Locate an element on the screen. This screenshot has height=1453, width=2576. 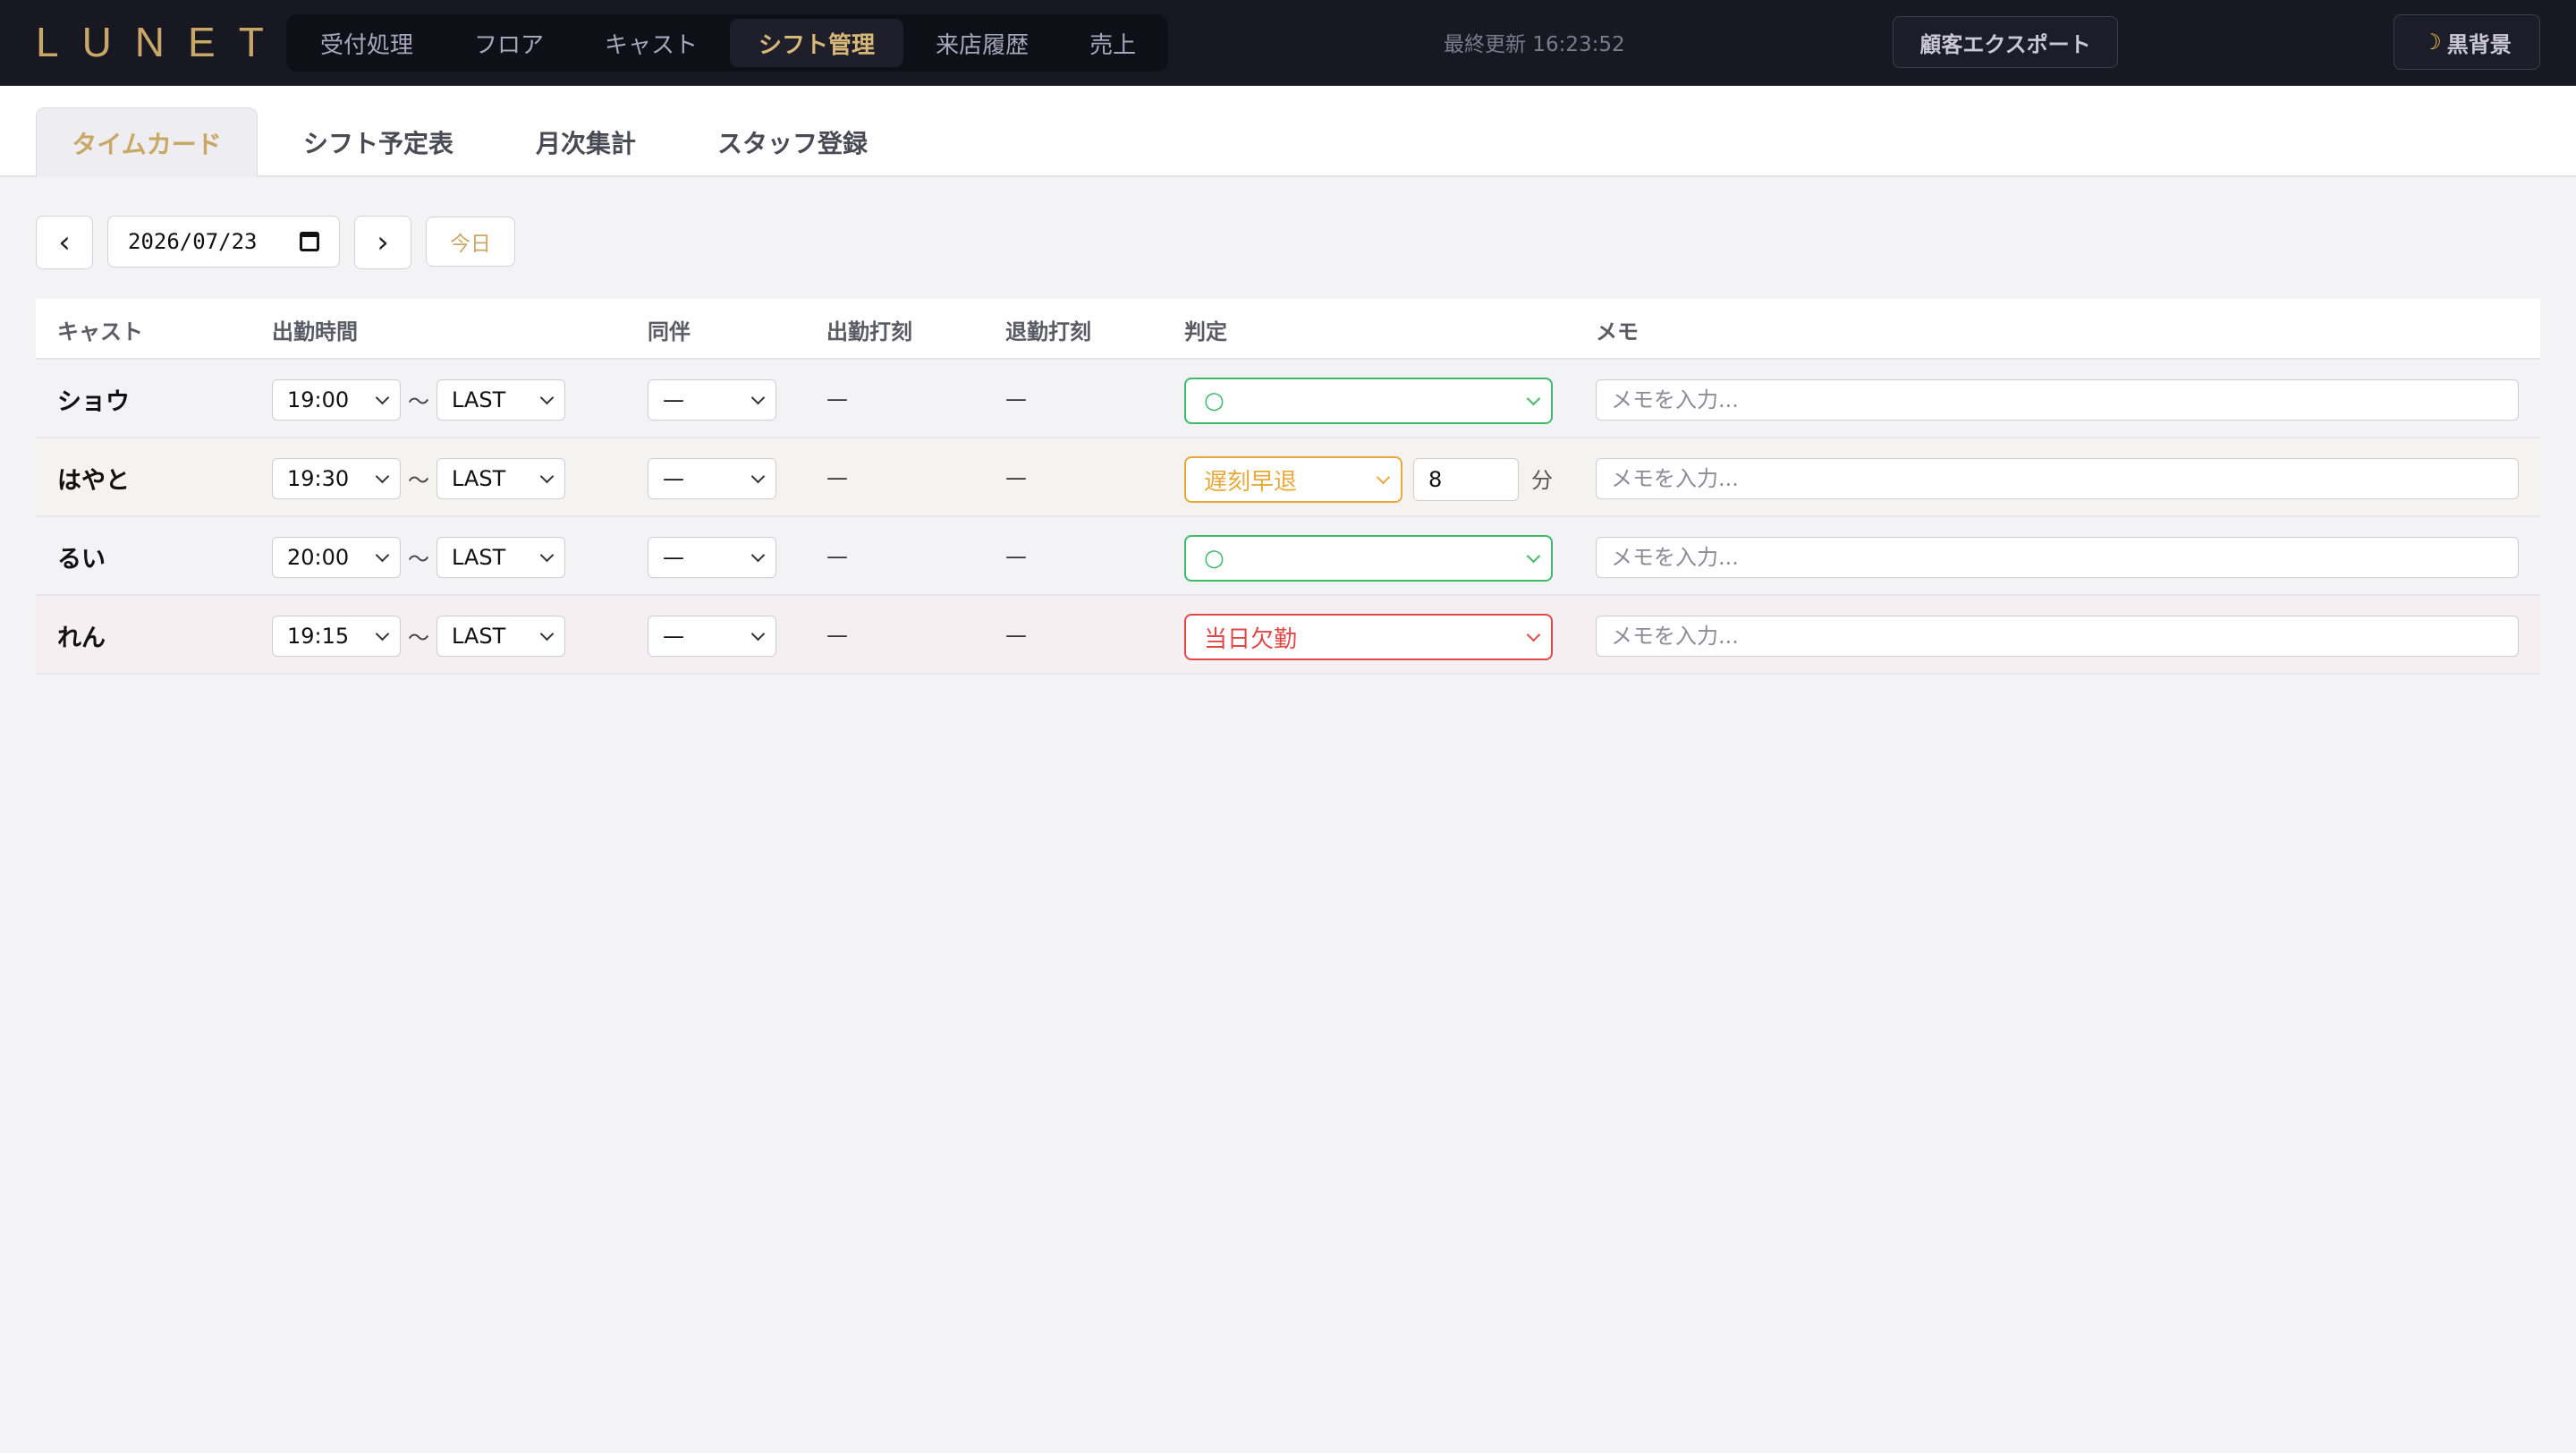
start-time-value: 19:30 is located at coordinates (318, 478).